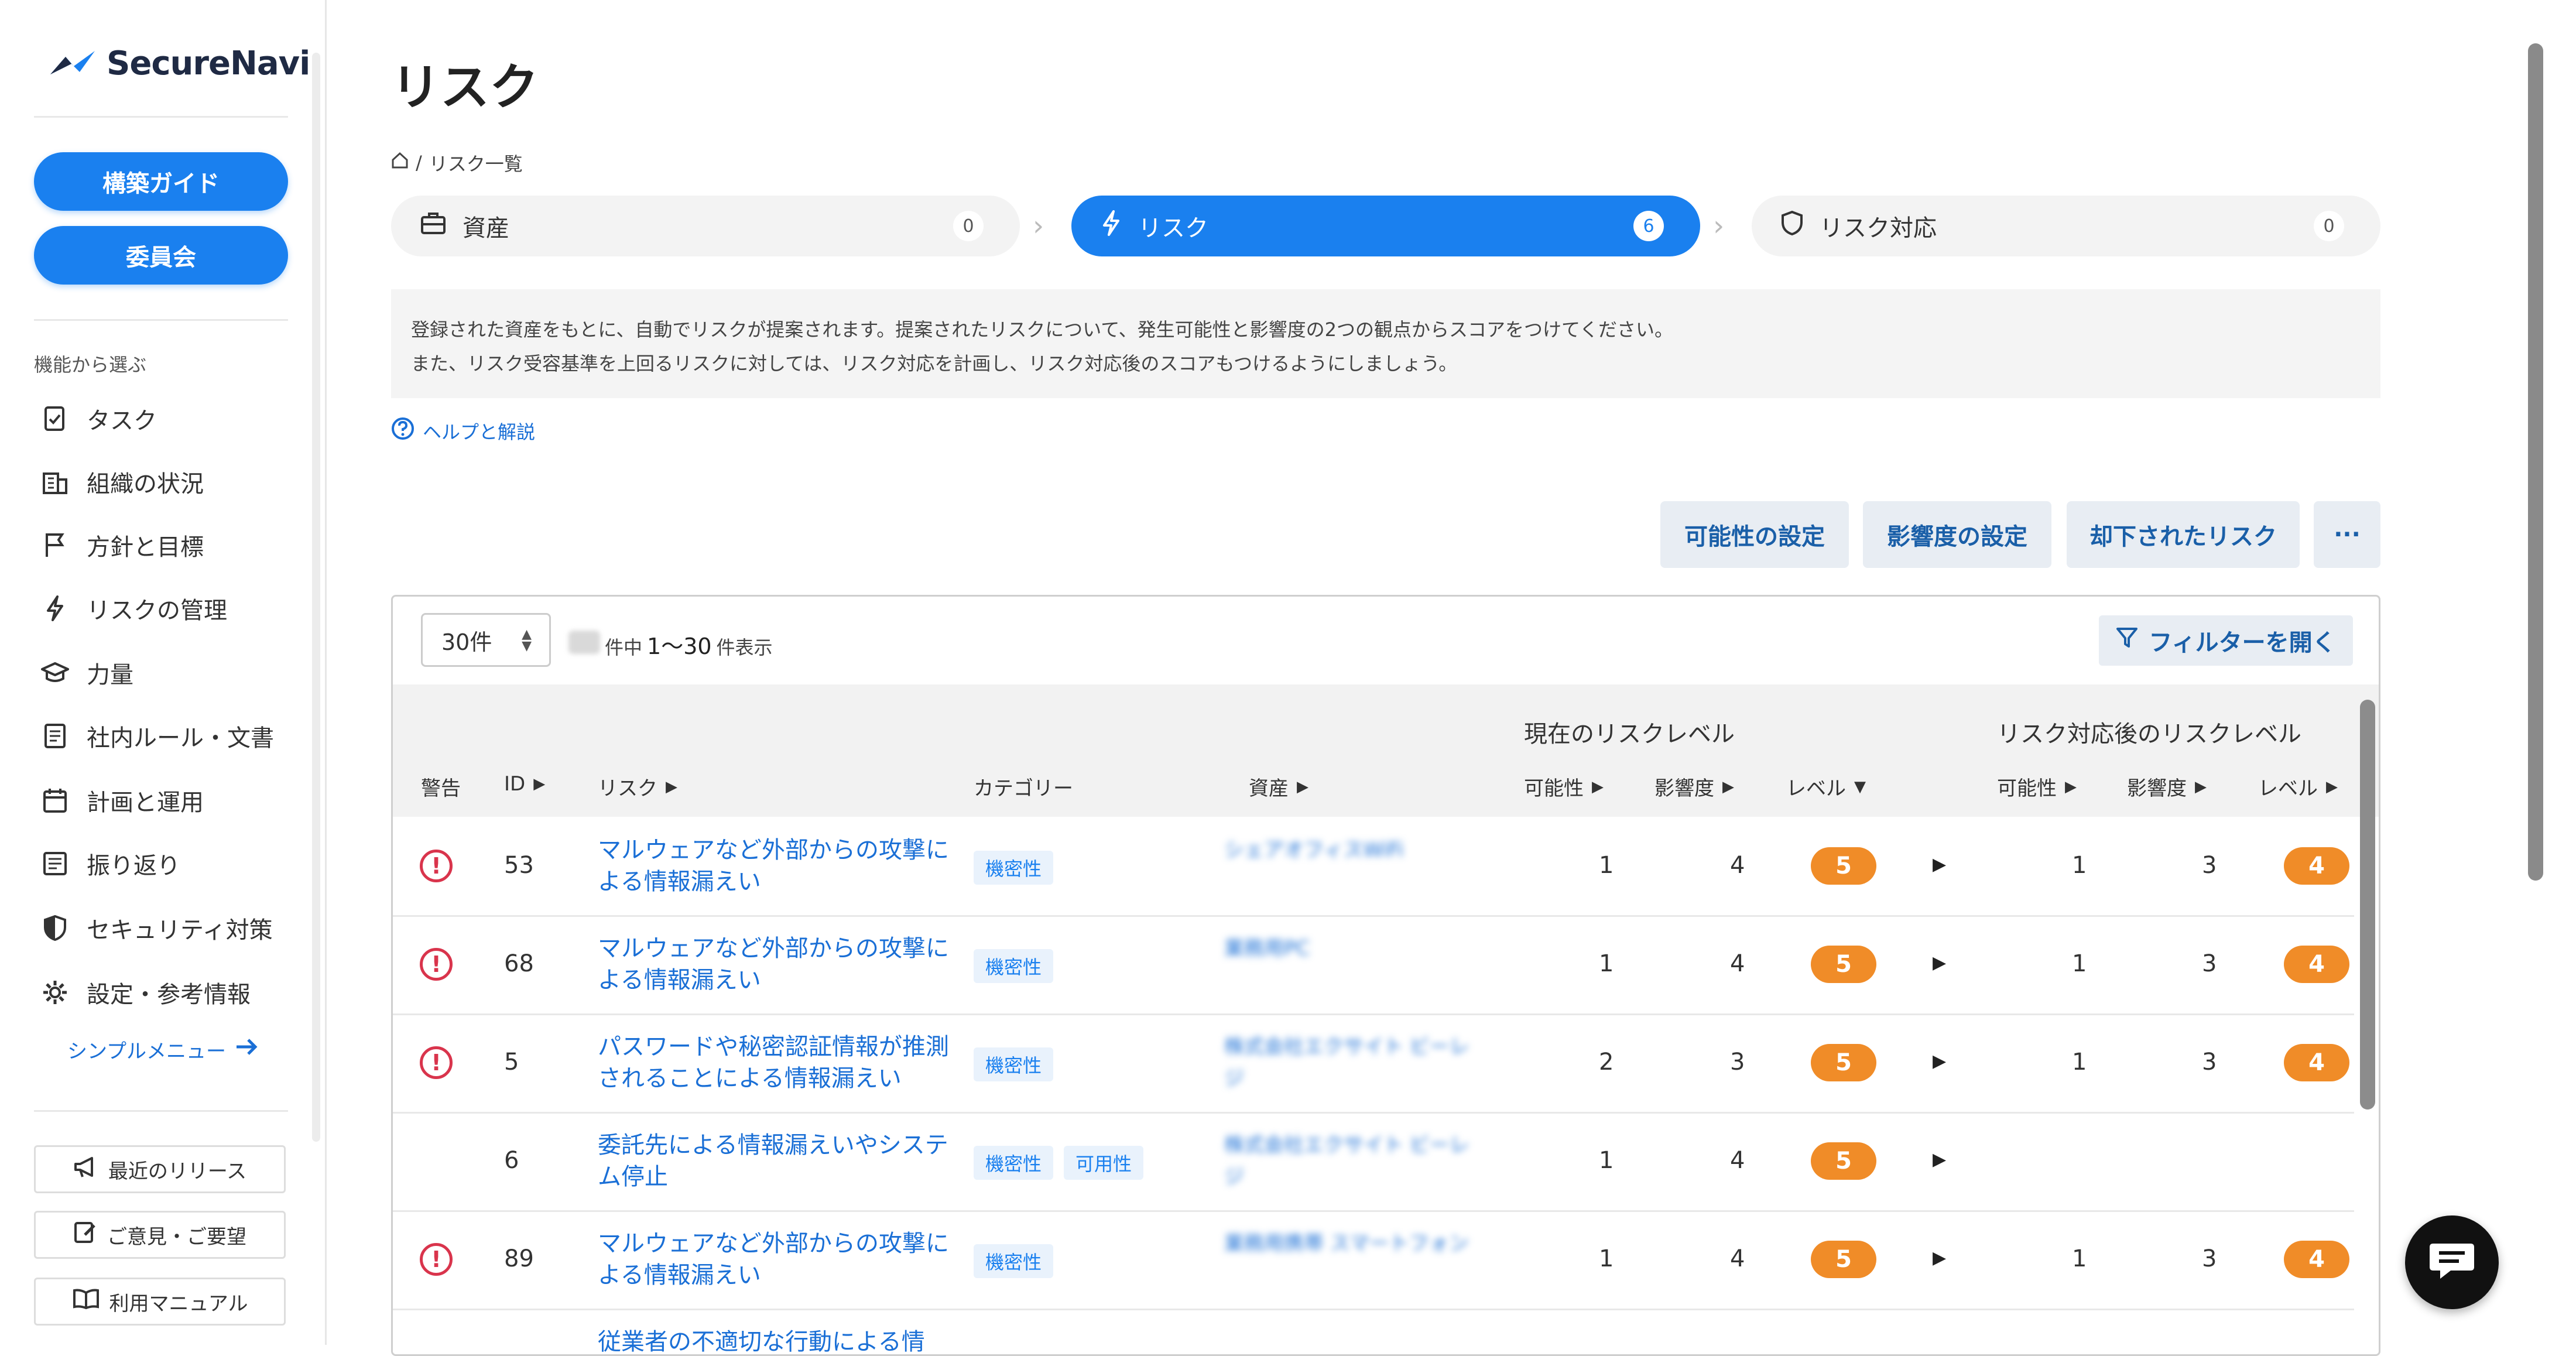  I want to click on sidebar-item-label: 計画と運用, so click(145, 802).